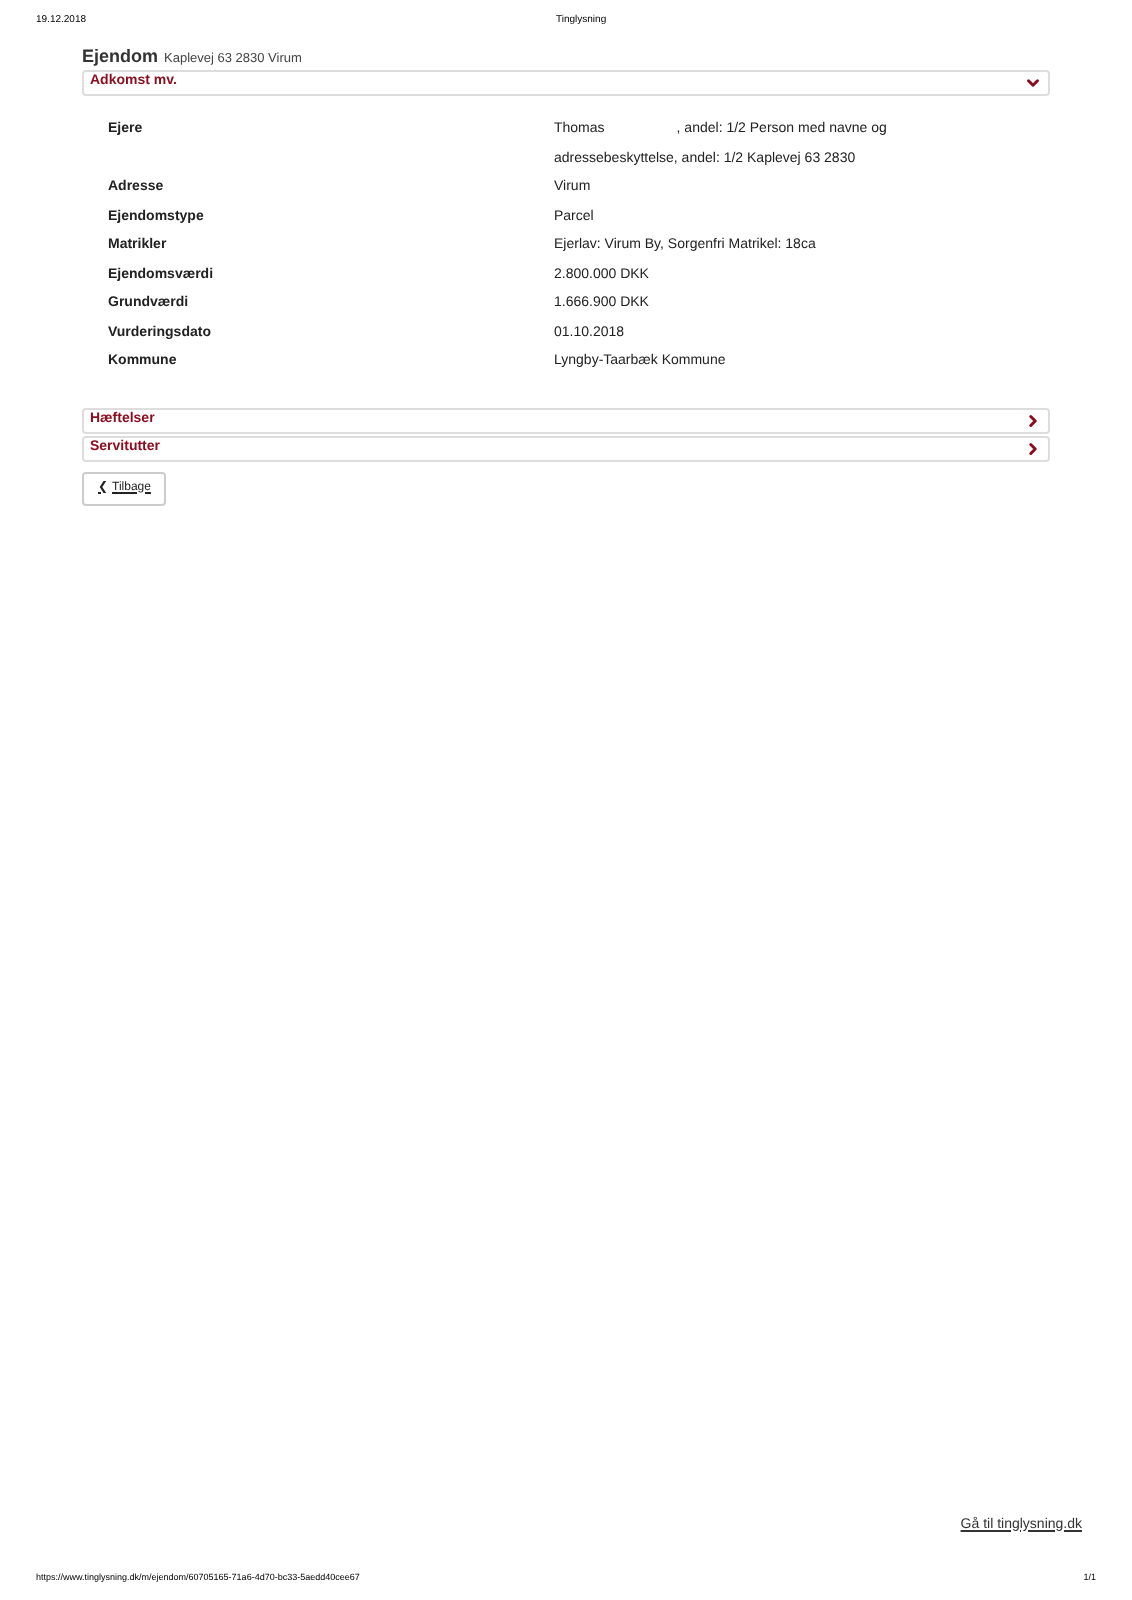  I want to click on page-heading: Ejendom, so click(120, 57).